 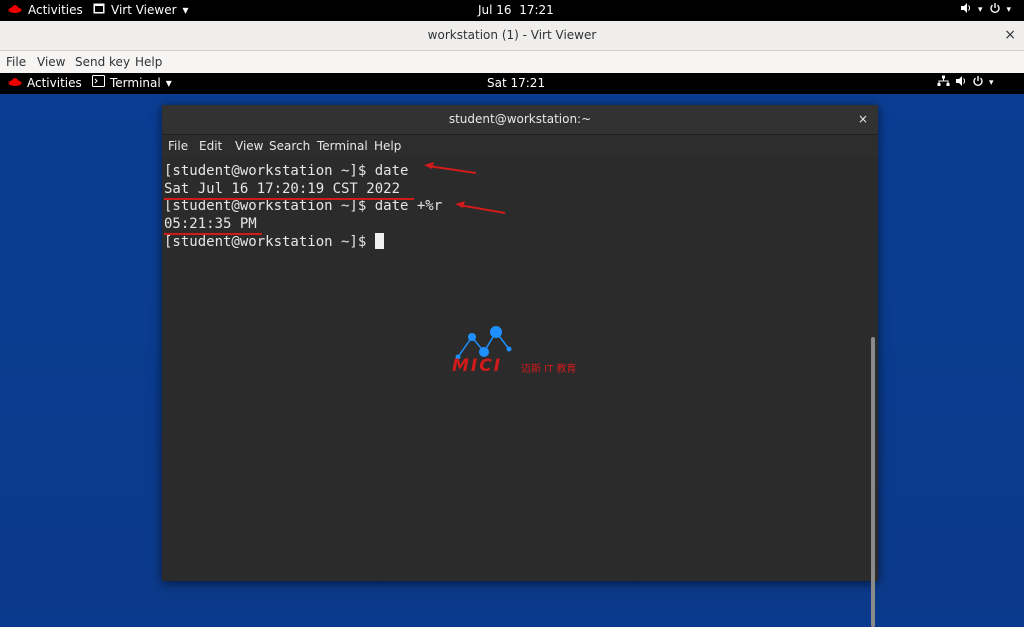 I want to click on watermark-brand: MICI, so click(x=477, y=366).